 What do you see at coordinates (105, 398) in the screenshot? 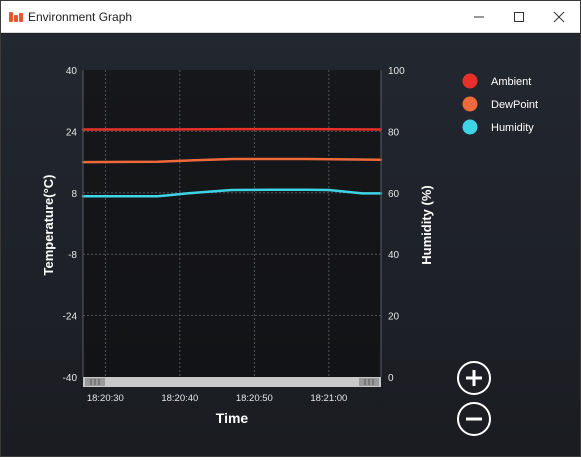
I see `x-tick-label: 18:20:30` at bounding box center [105, 398].